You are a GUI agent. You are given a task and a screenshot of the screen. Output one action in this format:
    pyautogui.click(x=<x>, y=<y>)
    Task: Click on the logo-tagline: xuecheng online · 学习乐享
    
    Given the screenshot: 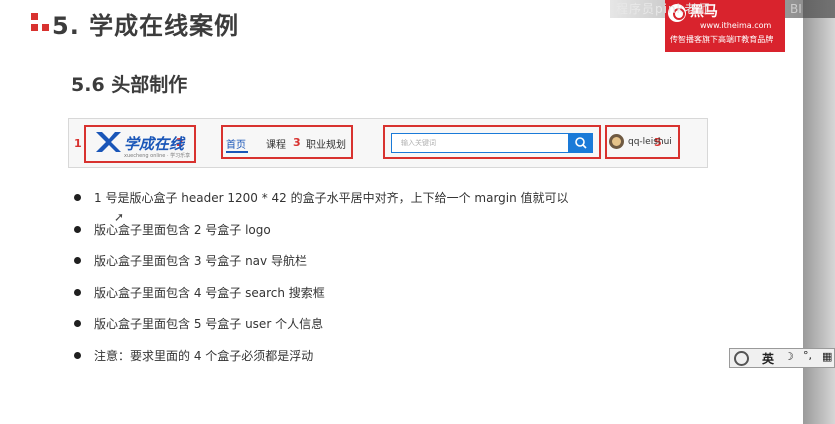 What is the action you would take?
    pyautogui.click(x=157, y=156)
    